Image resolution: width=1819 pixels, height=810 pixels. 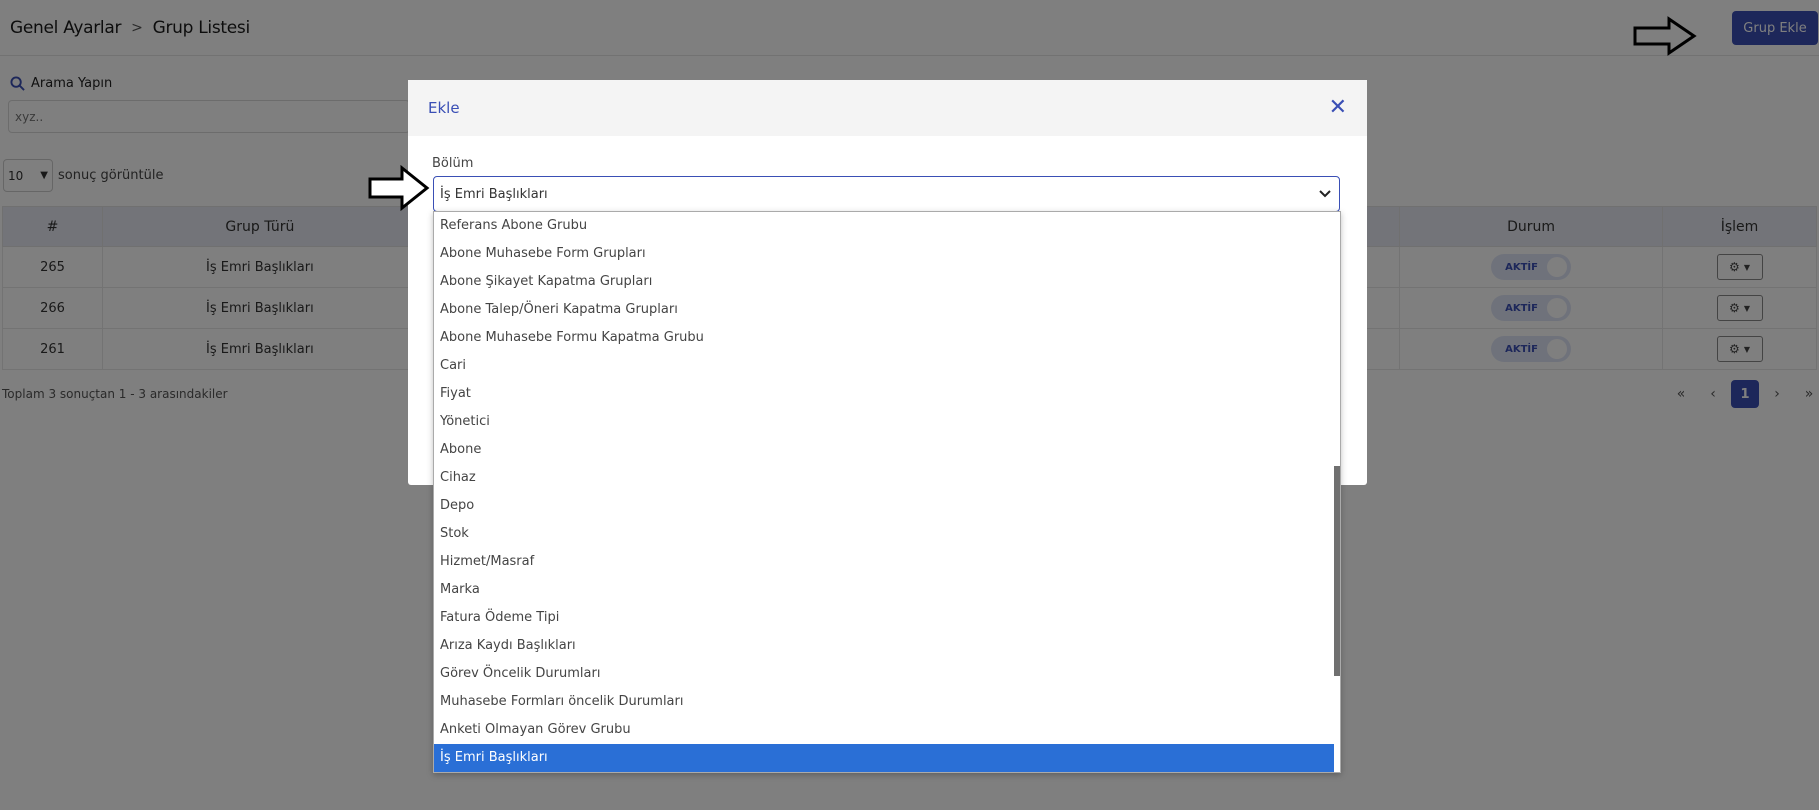 What do you see at coordinates (885, 226) in the screenshot?
I see `dropdown-option: Referans Abone Grubu` at bounding box center [885, 226].